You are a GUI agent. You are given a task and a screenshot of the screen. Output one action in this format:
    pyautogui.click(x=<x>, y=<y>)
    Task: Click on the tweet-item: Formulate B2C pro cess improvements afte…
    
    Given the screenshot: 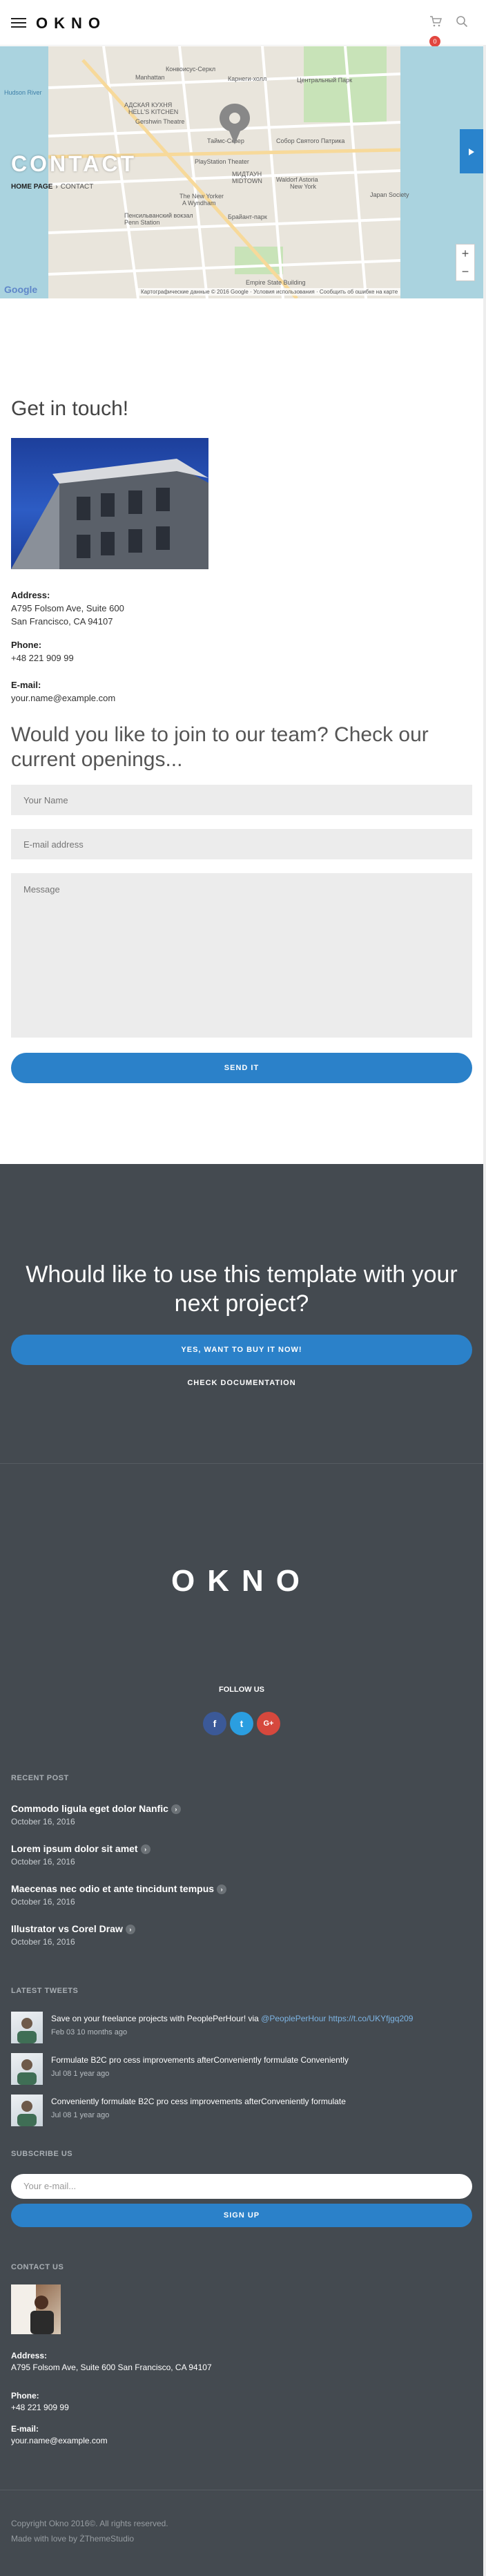 What is the action you would take?
    pyautogui.click(x=241, y=2070)
    